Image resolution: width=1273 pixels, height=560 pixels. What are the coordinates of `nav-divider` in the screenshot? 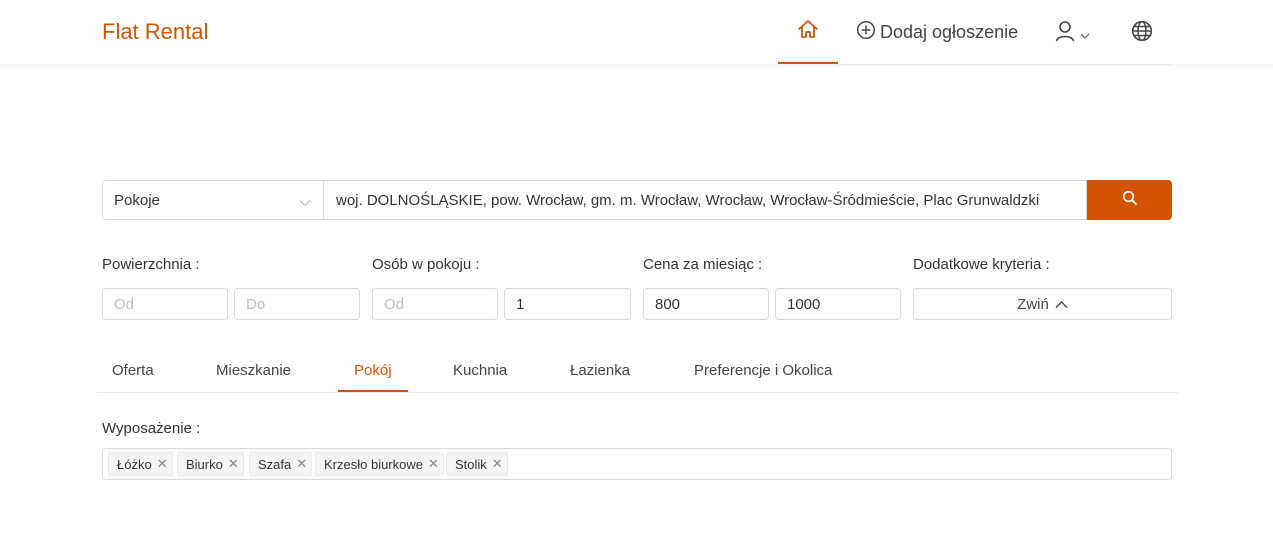 It's located at (1005, 64).